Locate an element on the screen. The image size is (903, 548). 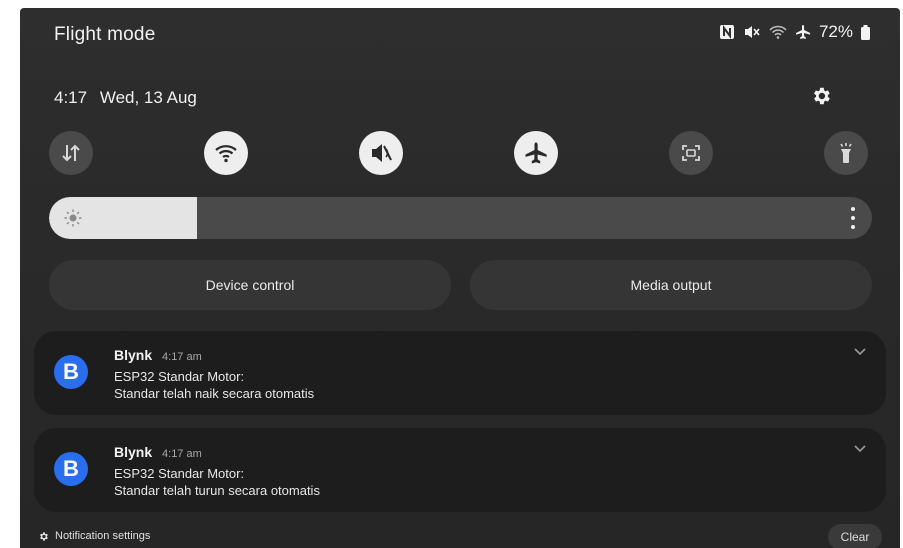
airplane-mode-toggle is located at coordinates (536, 153).